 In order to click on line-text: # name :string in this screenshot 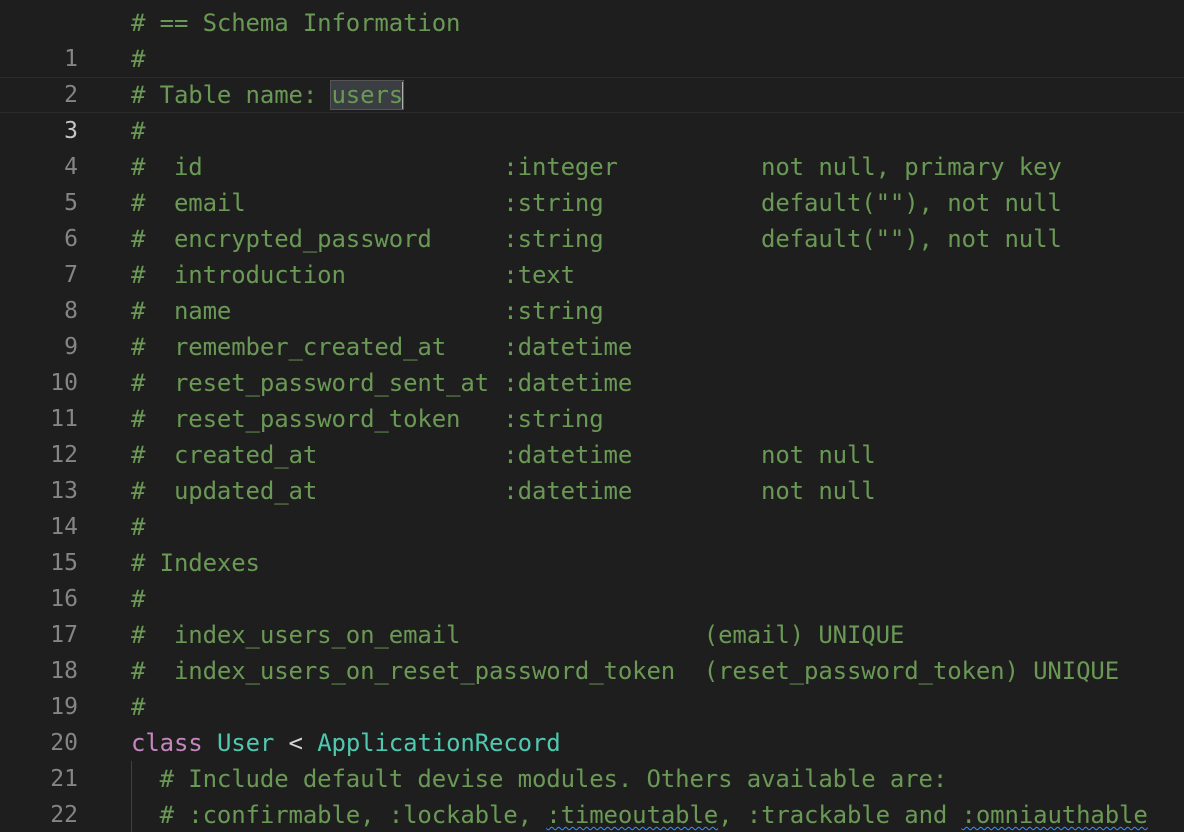, I will do `click(367, 311)`.